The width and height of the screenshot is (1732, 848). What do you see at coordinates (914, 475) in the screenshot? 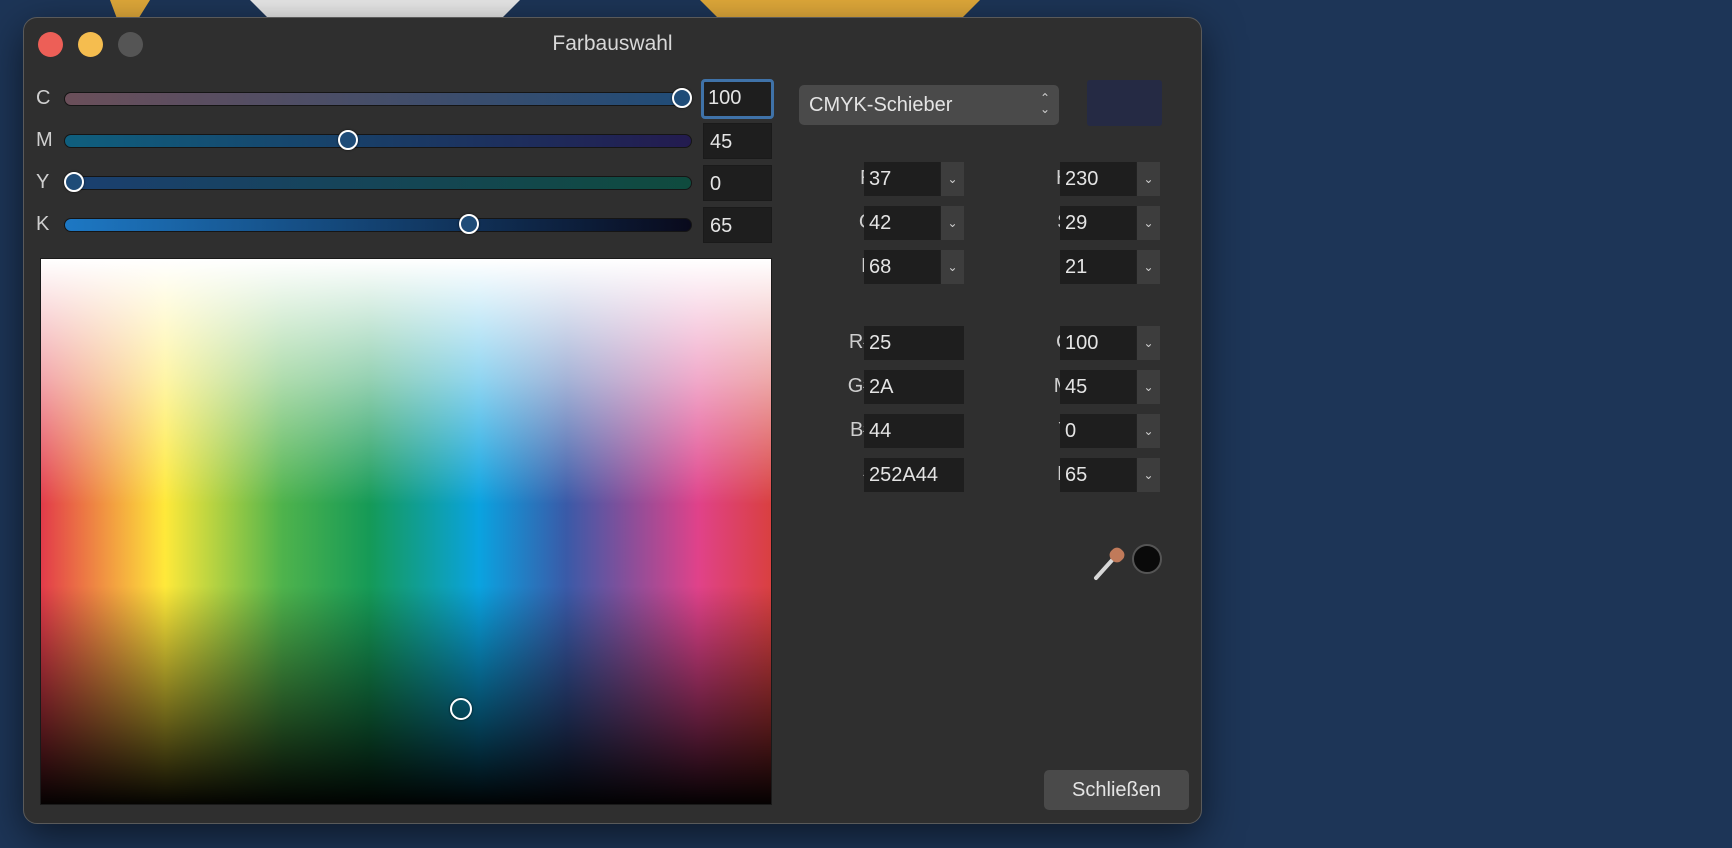
I see `hex-field: 252A44` at bounding box center [914, 475].